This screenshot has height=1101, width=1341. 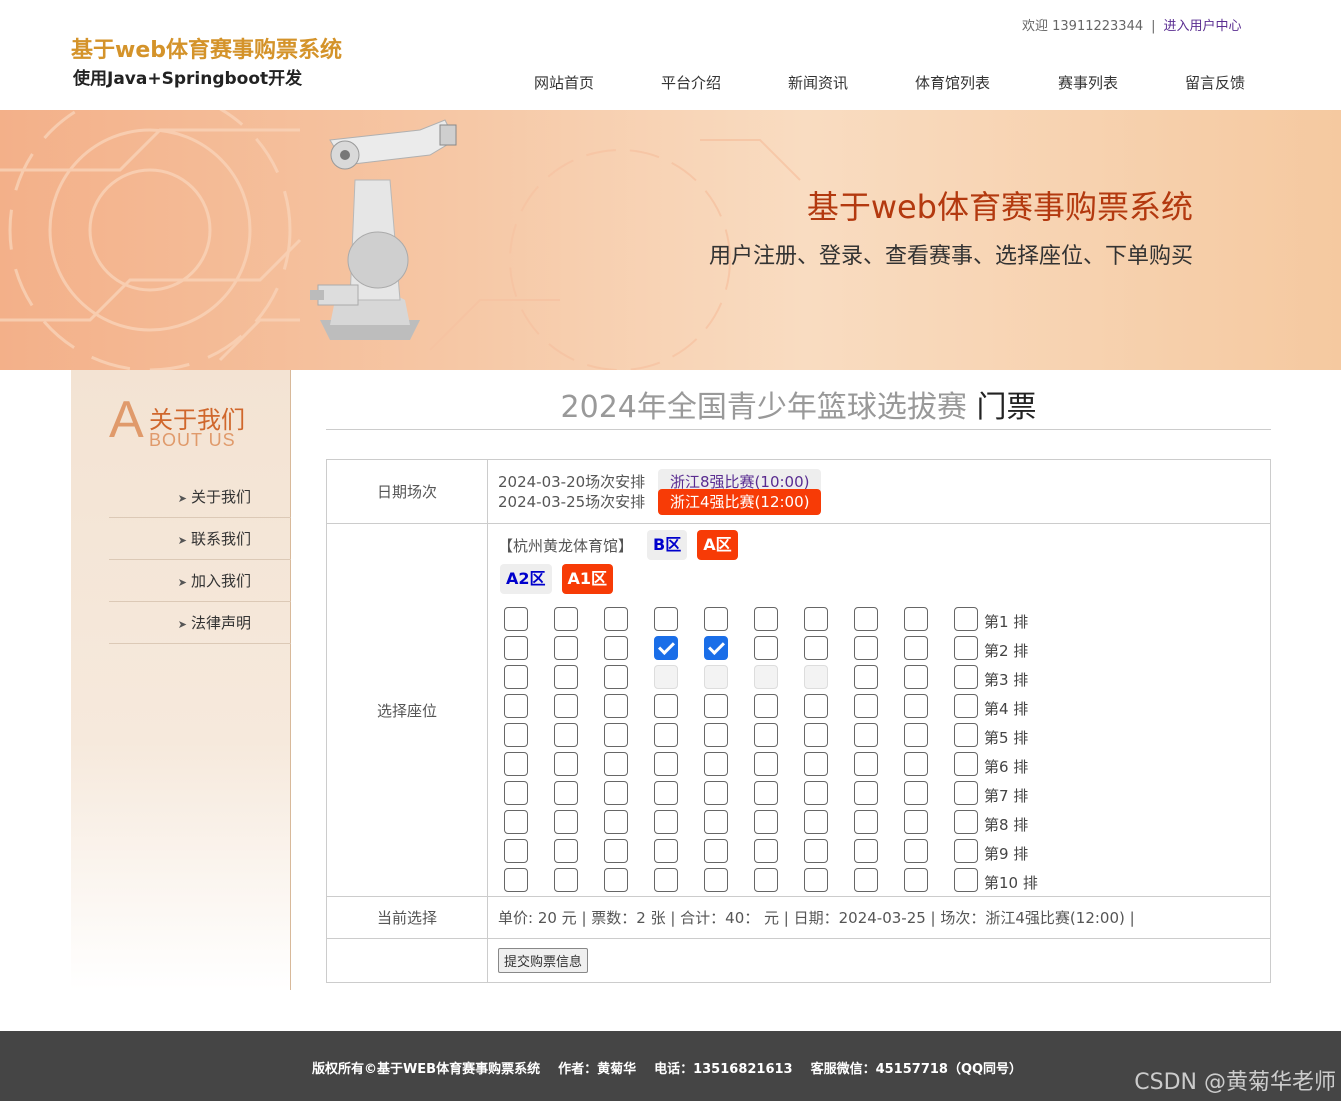 What do you see at coordinates (200, 581) in the screenshot?
I see `sidebar-item-join: ➤ 加入我们` at bounding box center [200, 581].